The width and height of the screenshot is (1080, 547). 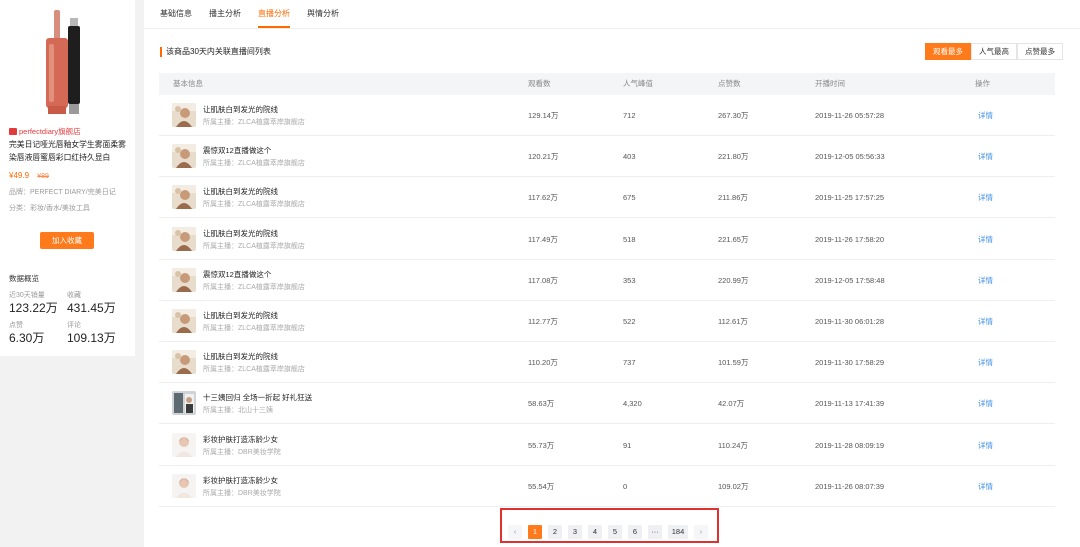 What do you see at coordinates (543, 239) in the screenshot?
I see `views-cell: 117.49万` at bounding box center [543, 239].